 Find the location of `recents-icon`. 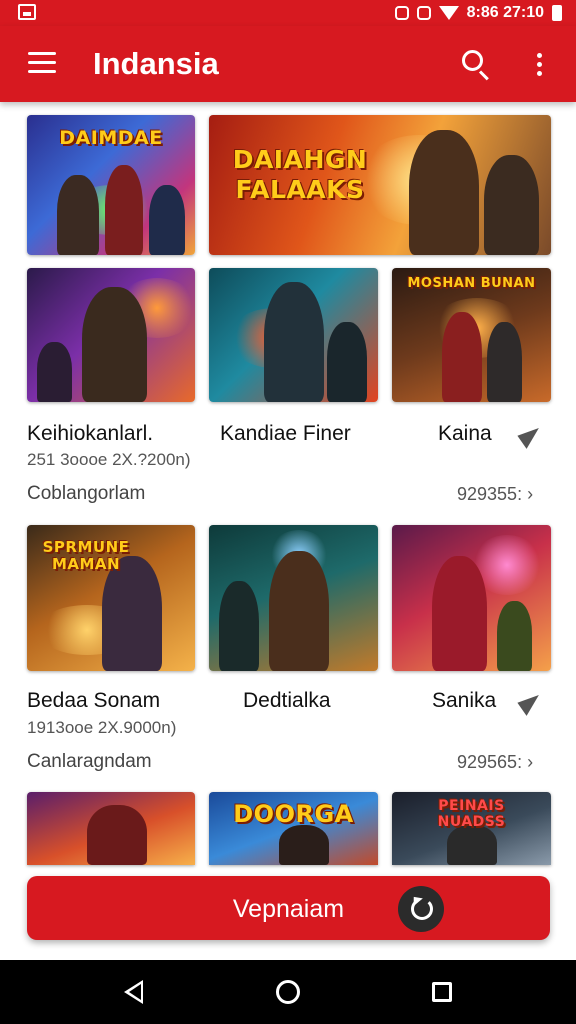

recents-icon is located at coordinates (442, 992).